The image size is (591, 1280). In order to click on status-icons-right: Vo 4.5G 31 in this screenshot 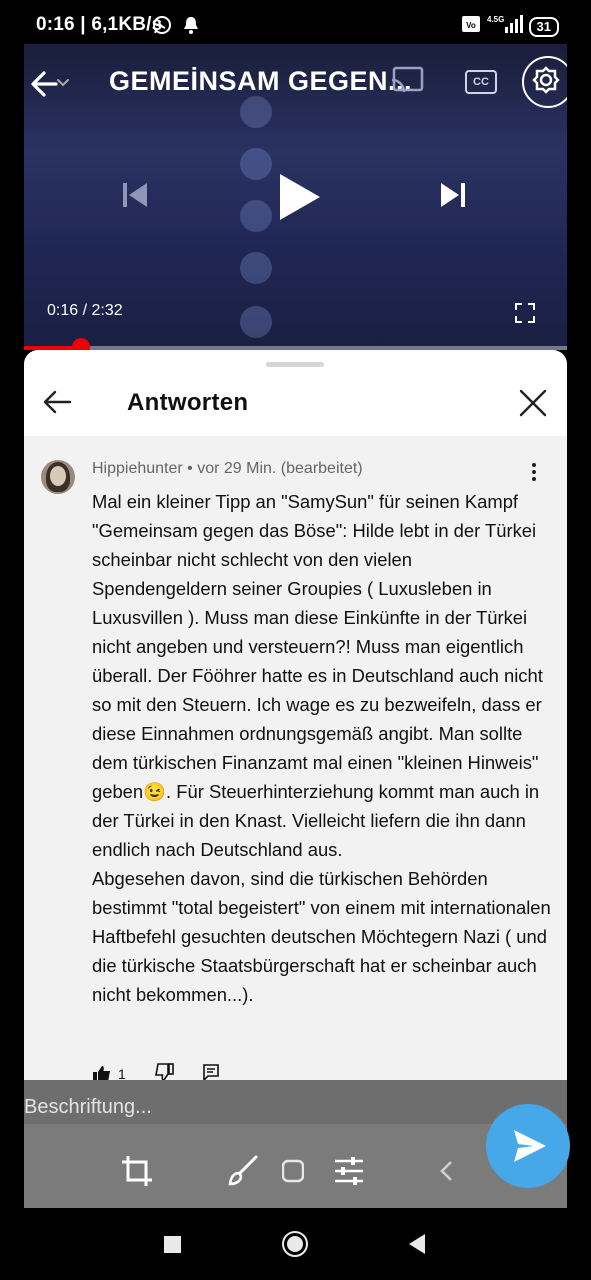, I will do `click(510, 26)`.